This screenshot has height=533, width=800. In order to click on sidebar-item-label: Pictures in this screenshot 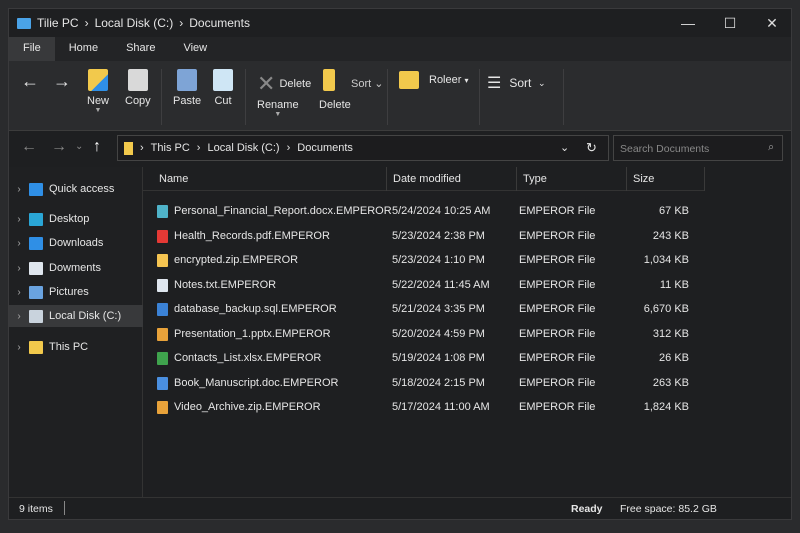, I will do `click(69, 292)`.